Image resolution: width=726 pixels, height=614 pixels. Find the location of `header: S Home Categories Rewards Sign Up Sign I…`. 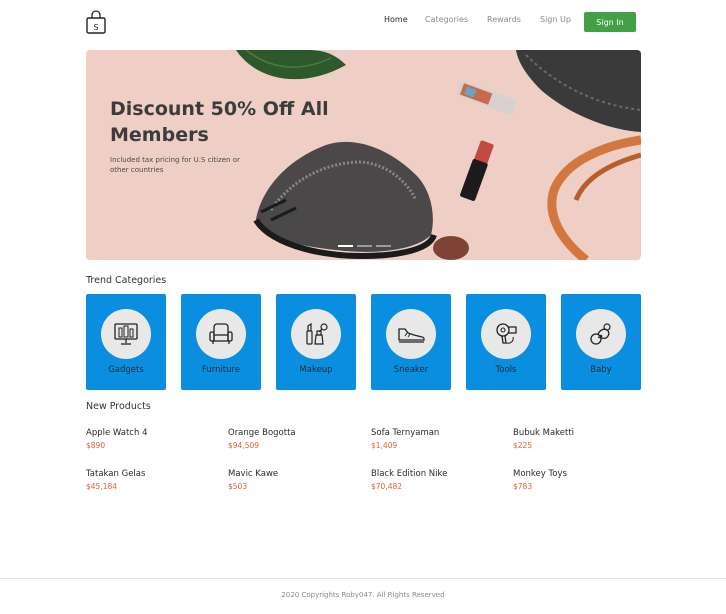

header: S Home Categories Rewards Sign Up Sign I… is located at coordinates (363, 22).